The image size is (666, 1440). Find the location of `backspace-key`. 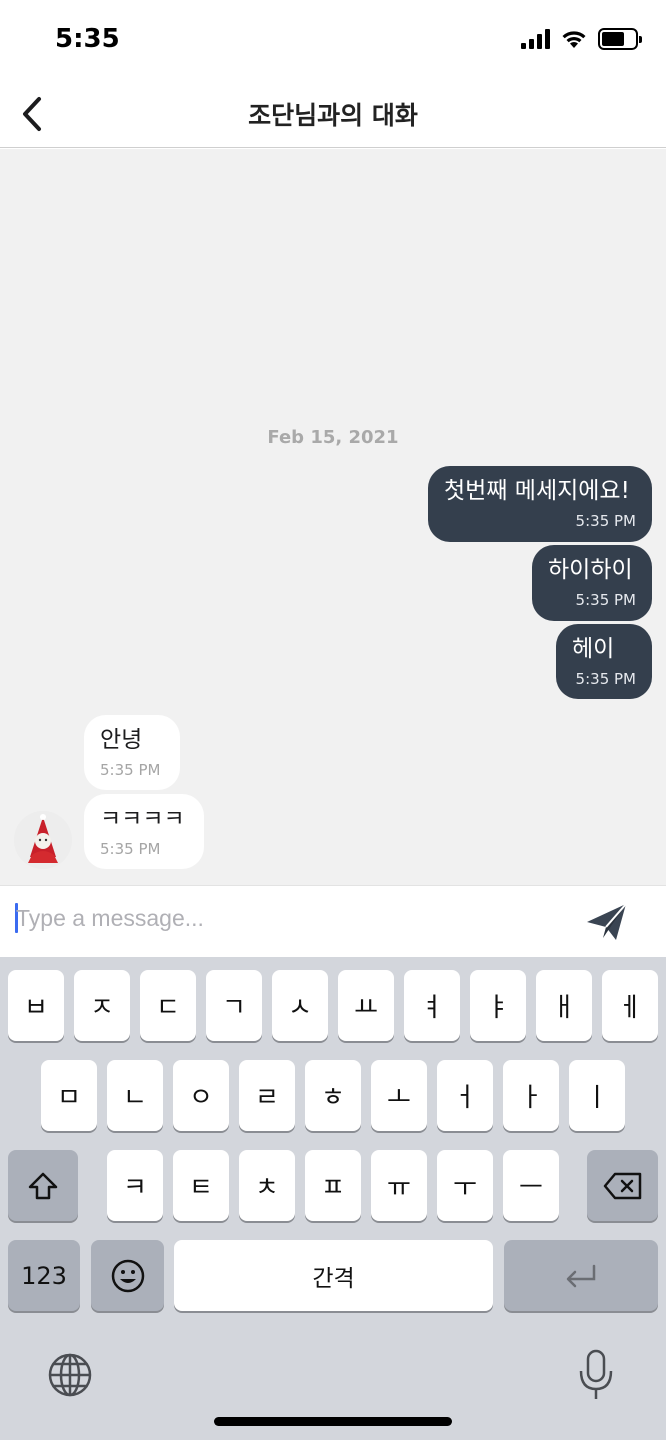

backspace-key is located at coordinates (622, 1185).